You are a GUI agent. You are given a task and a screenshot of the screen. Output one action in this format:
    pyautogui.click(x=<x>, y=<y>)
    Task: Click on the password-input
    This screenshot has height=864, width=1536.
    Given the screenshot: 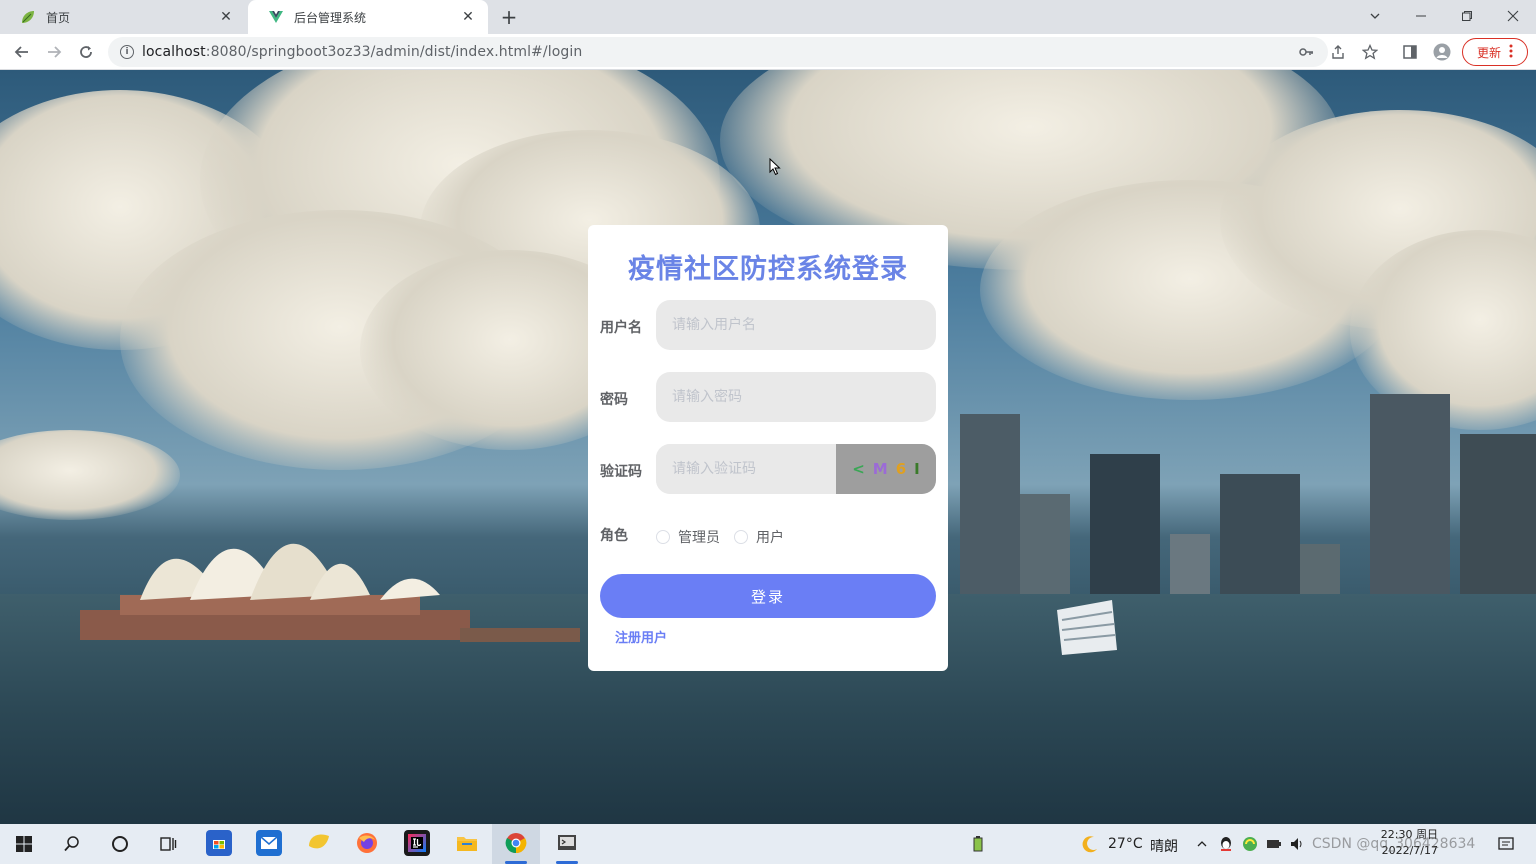 What is the action you would take?
    pyautogui.click(x=796, y=397)
    